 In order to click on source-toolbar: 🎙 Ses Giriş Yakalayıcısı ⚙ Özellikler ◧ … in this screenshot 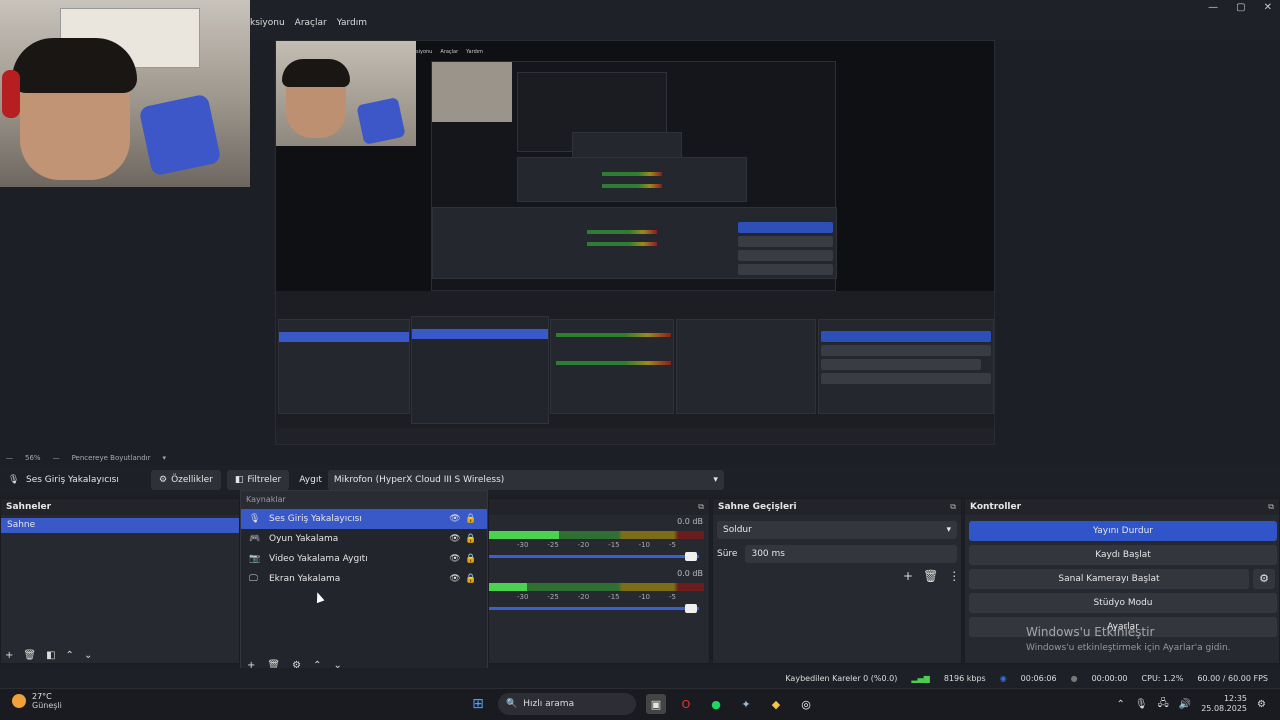, I will do `click(640, 480)`.